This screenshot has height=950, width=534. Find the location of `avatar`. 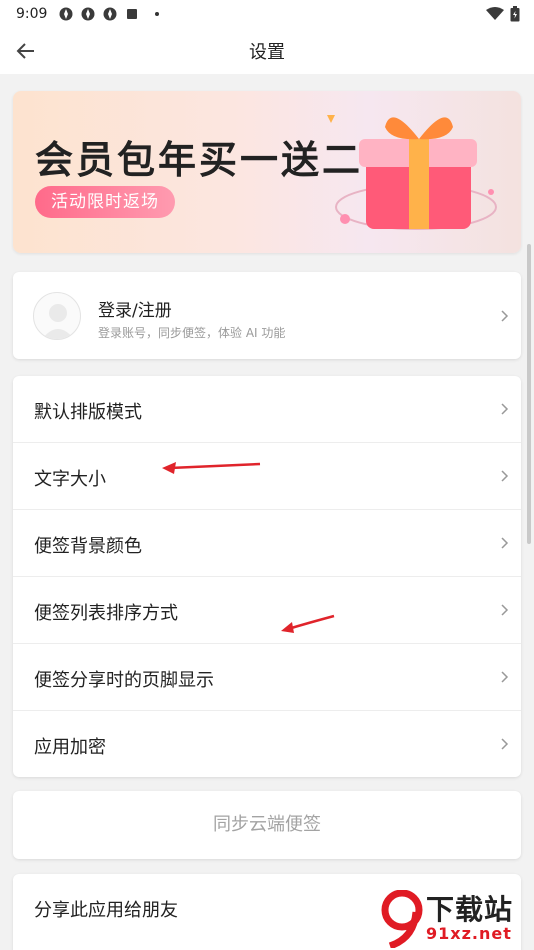

avatar is located at coordinates (57, 316).